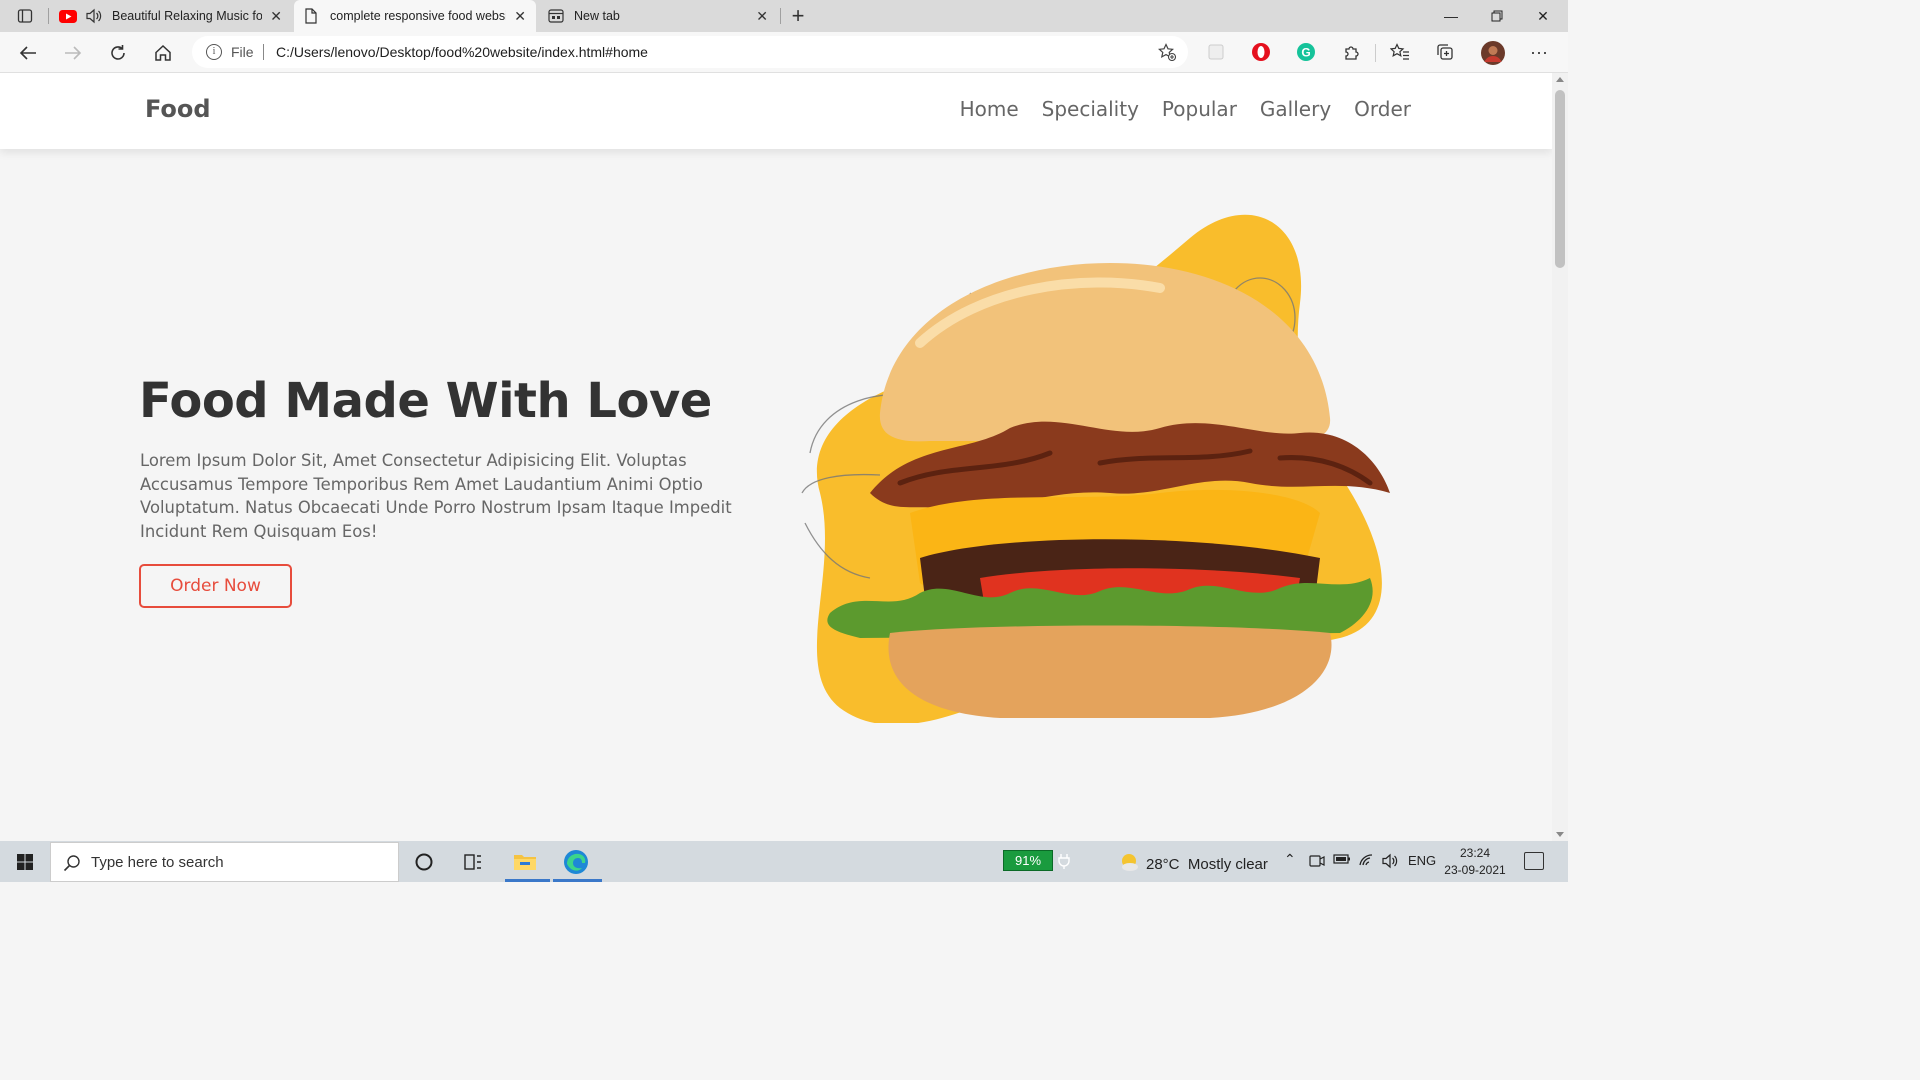 The width and height of the screenshot is (1920, 1080). What do you see at coordinates (576, 862) in the screenshot?
I see `edge-icon` at bounding box center [576, 862].